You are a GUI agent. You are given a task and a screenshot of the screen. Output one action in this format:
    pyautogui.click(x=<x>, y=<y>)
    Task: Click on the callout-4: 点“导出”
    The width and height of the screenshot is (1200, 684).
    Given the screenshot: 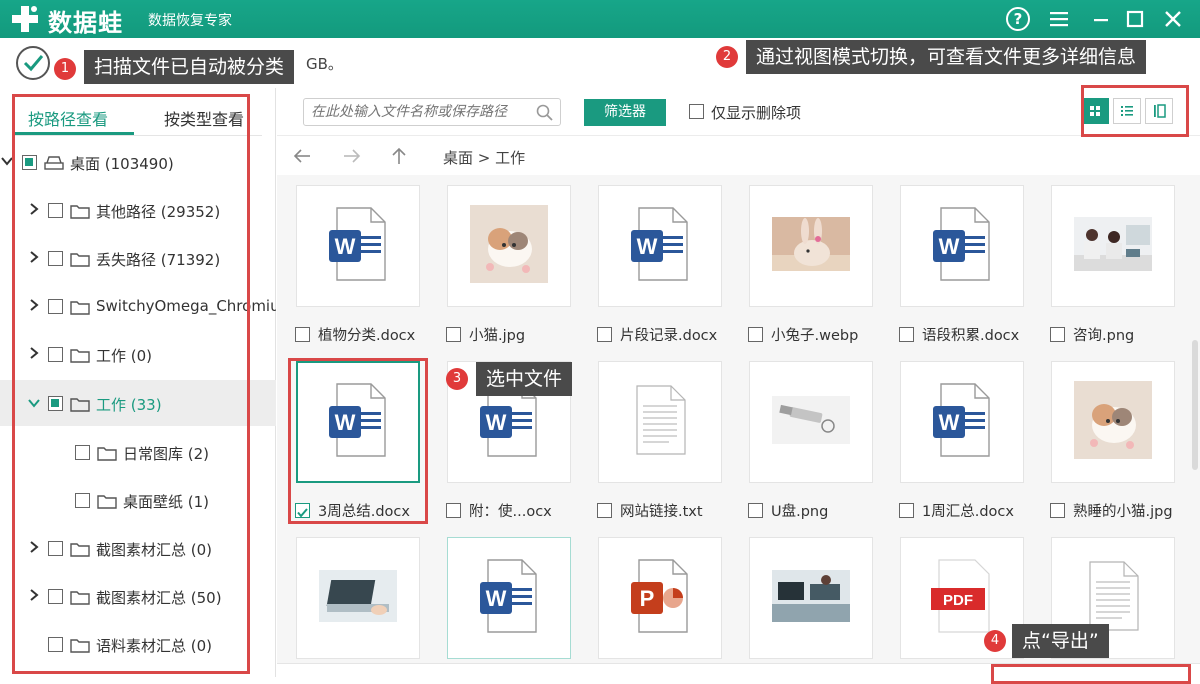 What is the action you would take?
    pyautogui.click(x=1060, y=641)
    